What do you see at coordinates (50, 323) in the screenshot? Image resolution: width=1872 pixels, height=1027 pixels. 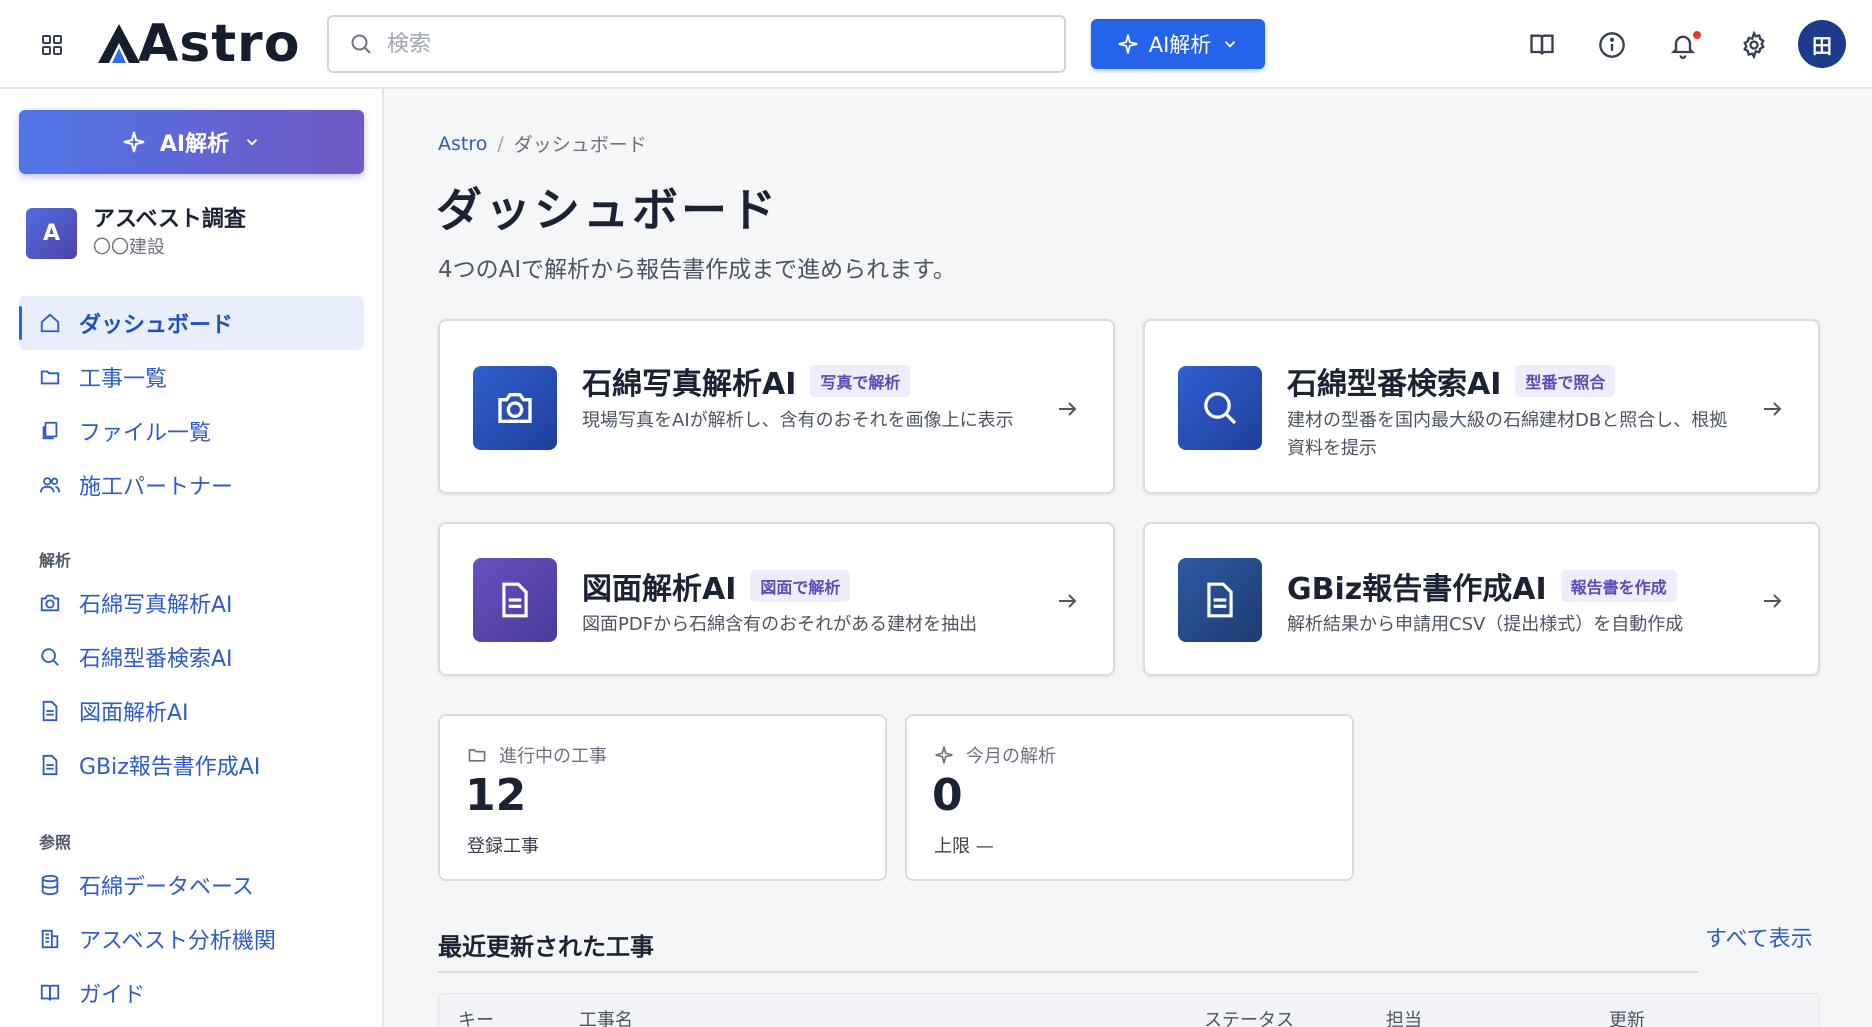 I see `home-icon` at bounding box center [50, 323].